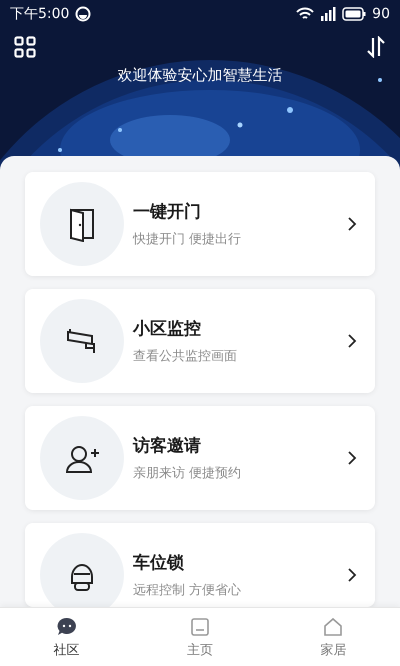 The height and width of the screenshot is (666, 400). I want to click on card-subtitle: 亲朋来访 便捷预约, so click(187, 473).